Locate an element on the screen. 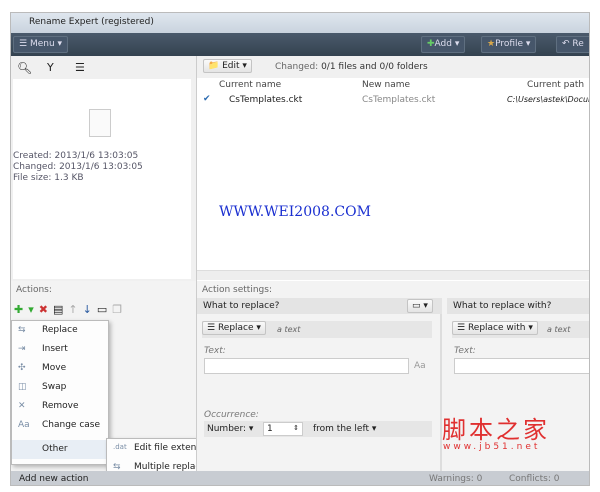 Image resolution: width=600 pixels, height=492 pixels. title-bar: Rename Expert (registered) is located at coordinates (300, 23).